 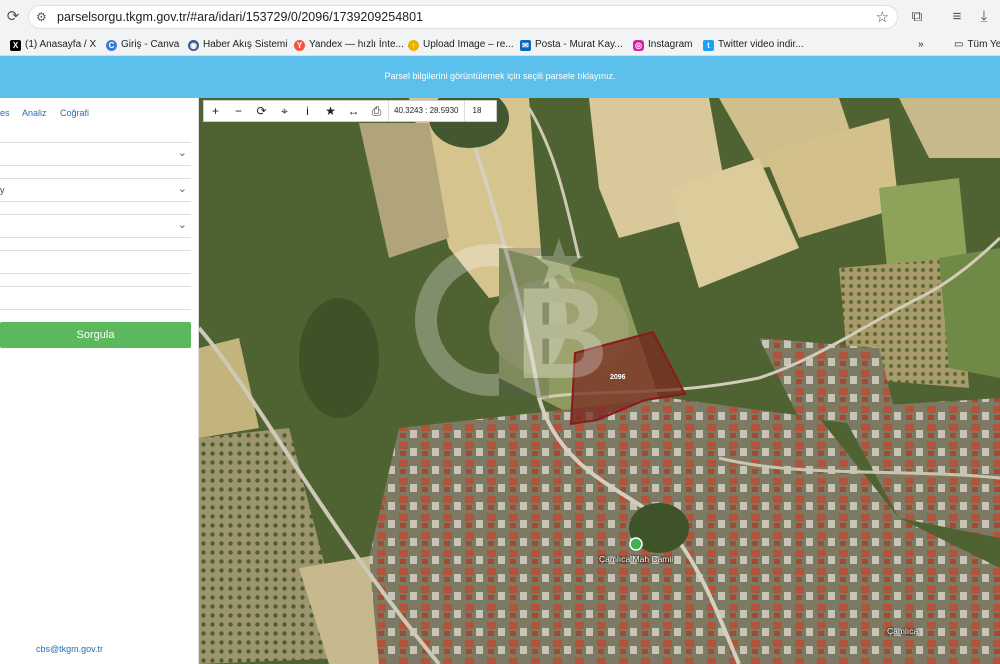 I want to click on rss-icon: ◉, so click(x=193, y=45).